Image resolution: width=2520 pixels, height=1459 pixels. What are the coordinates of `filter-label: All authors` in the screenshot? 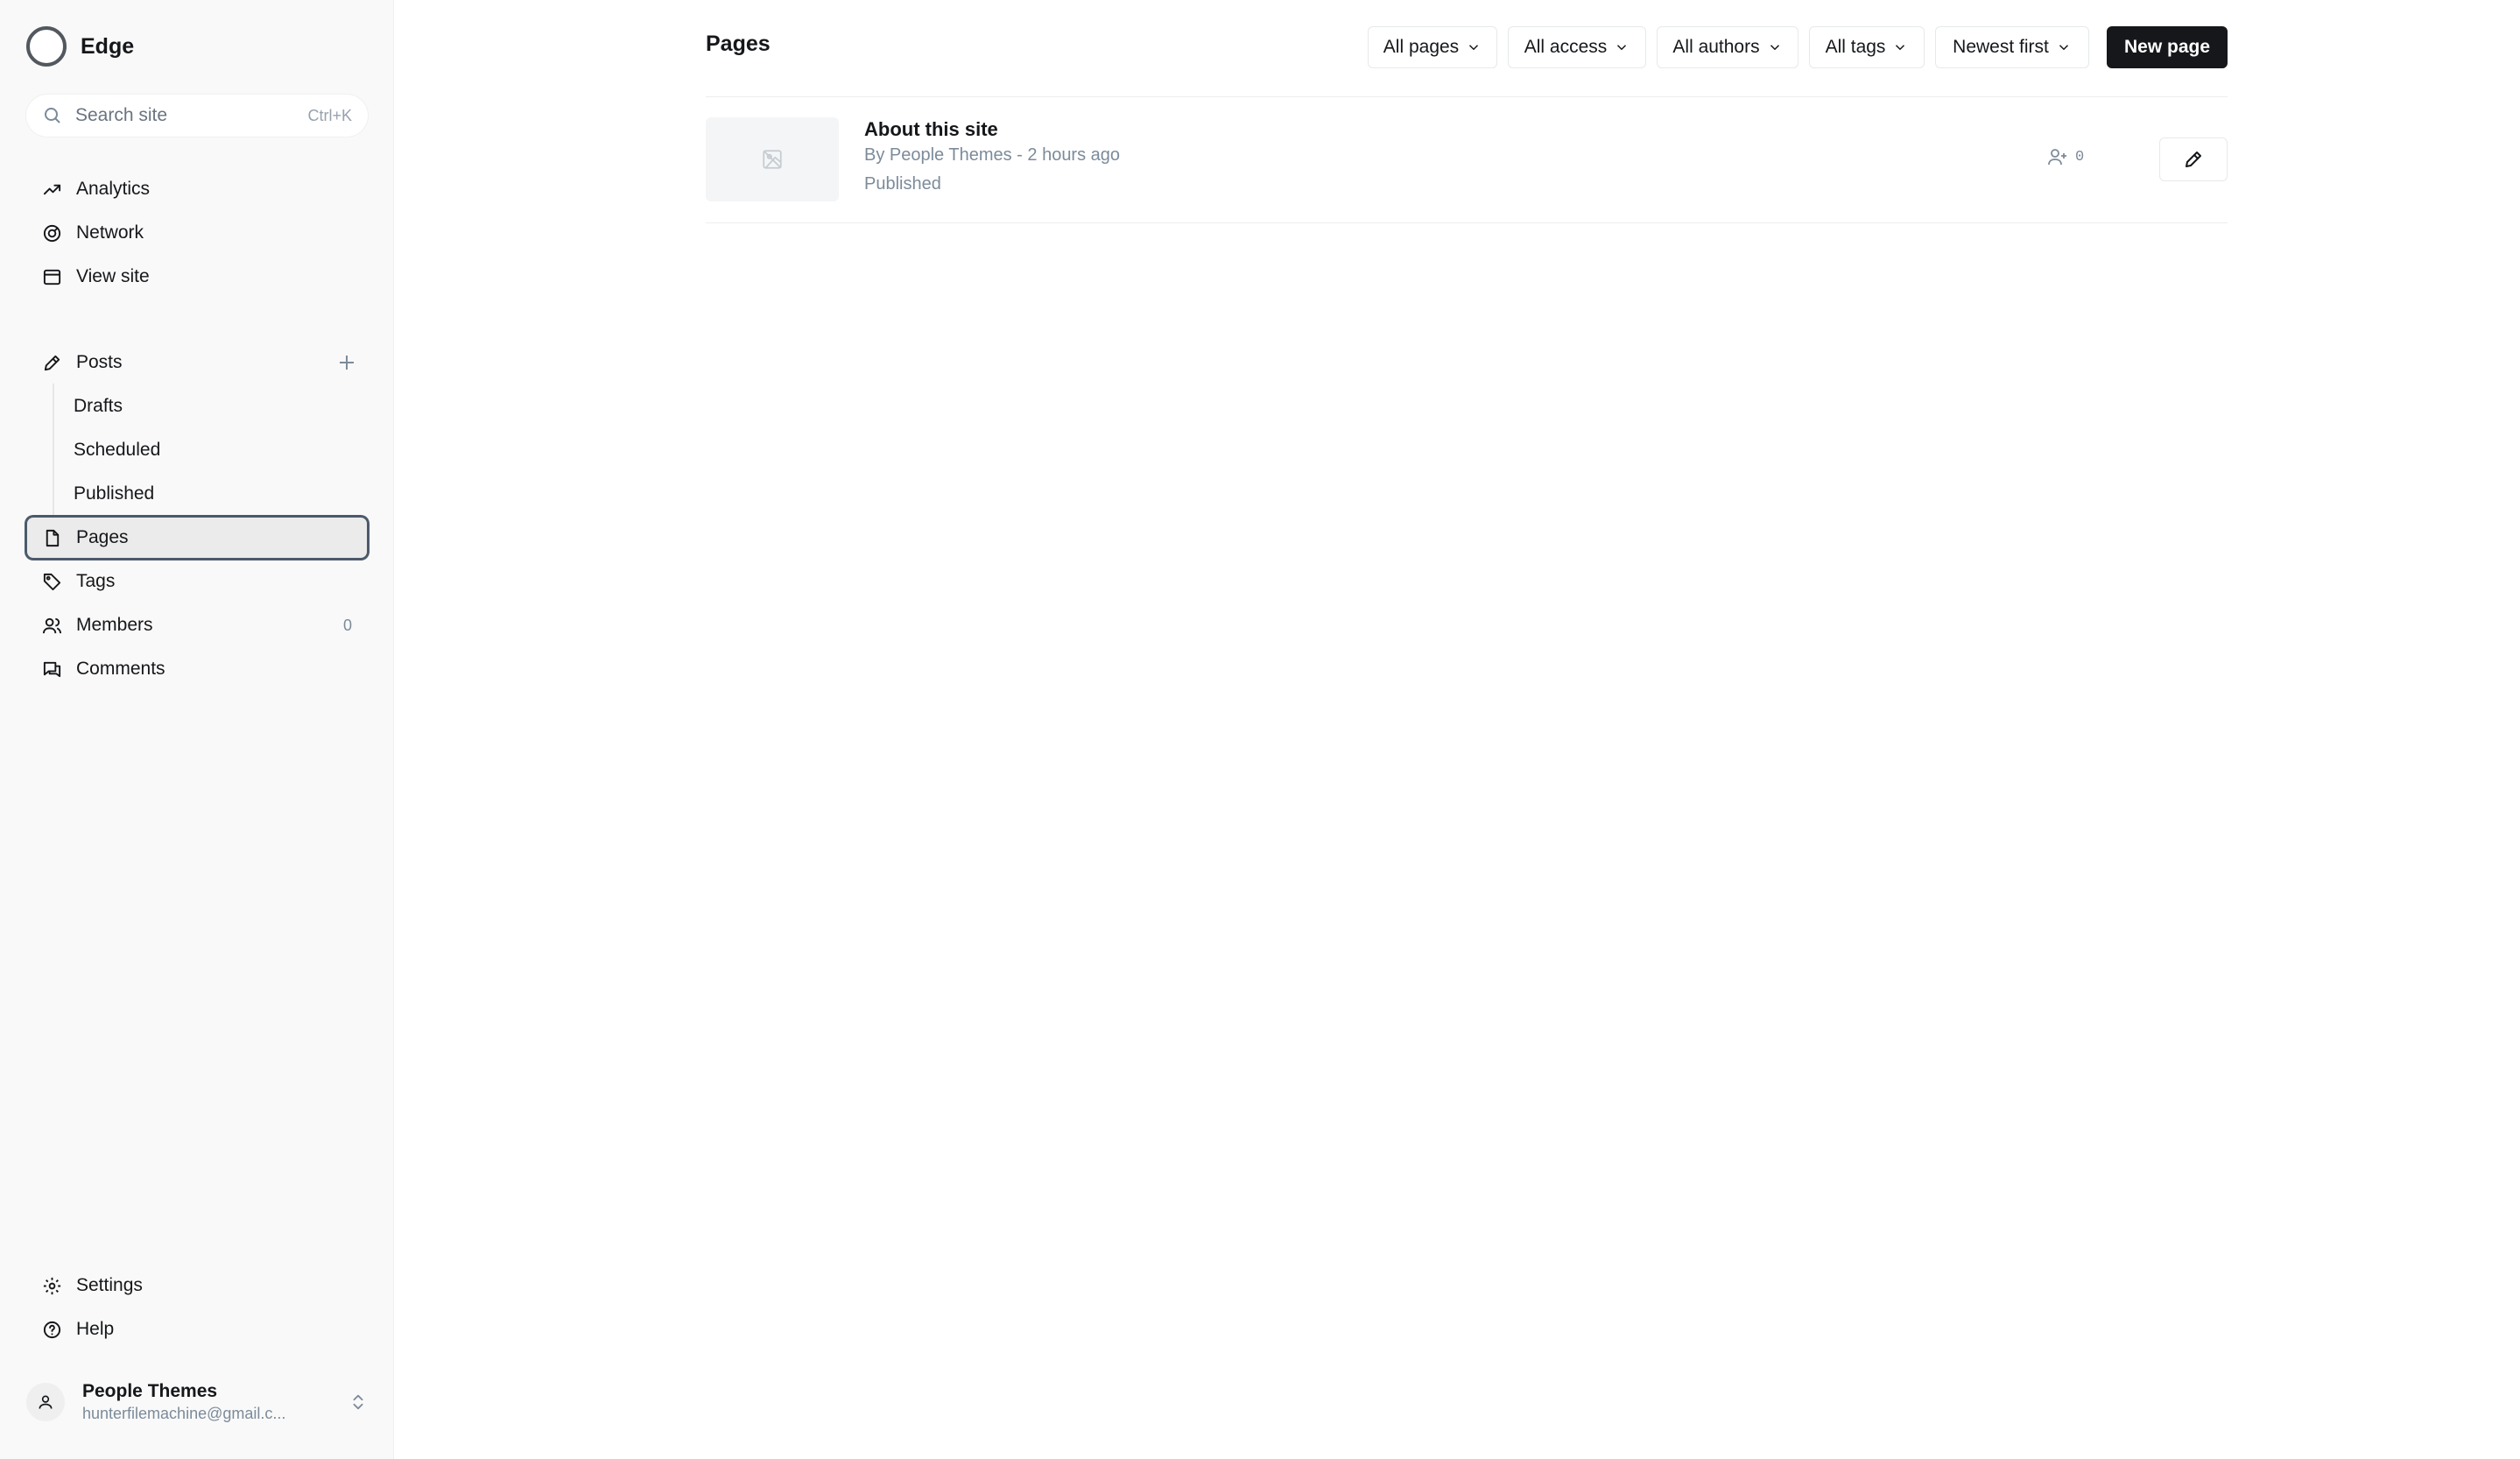 It's located at (1716, 47).